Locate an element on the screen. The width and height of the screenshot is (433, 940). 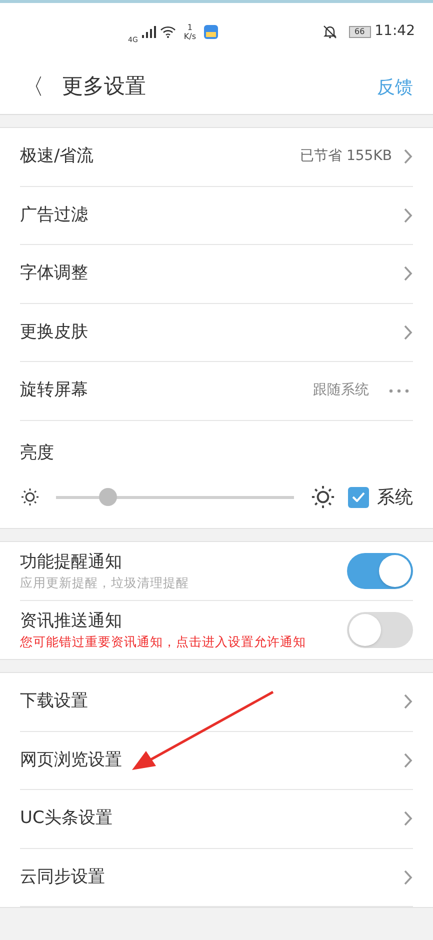
page-title: 更多设置 is located at coordinates (104, 86).